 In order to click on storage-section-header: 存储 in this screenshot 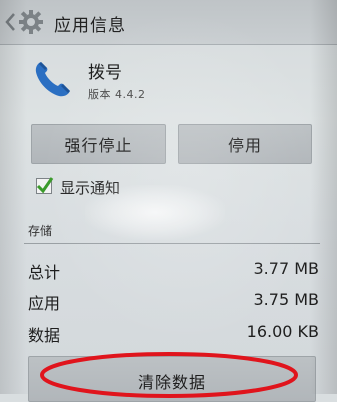, I will do `click(40, 231)`.